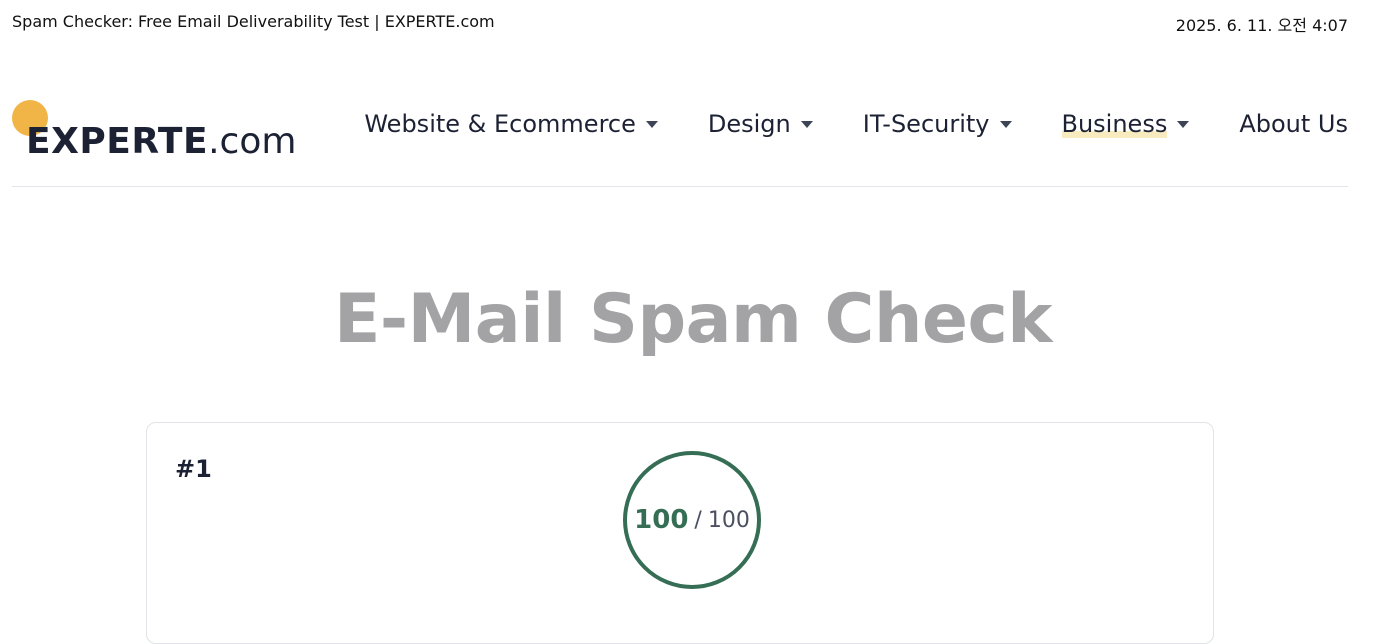 Image resolution: width=1386 pixels, height=644 pixels. I want to click on header-divider, so click(680, 186).